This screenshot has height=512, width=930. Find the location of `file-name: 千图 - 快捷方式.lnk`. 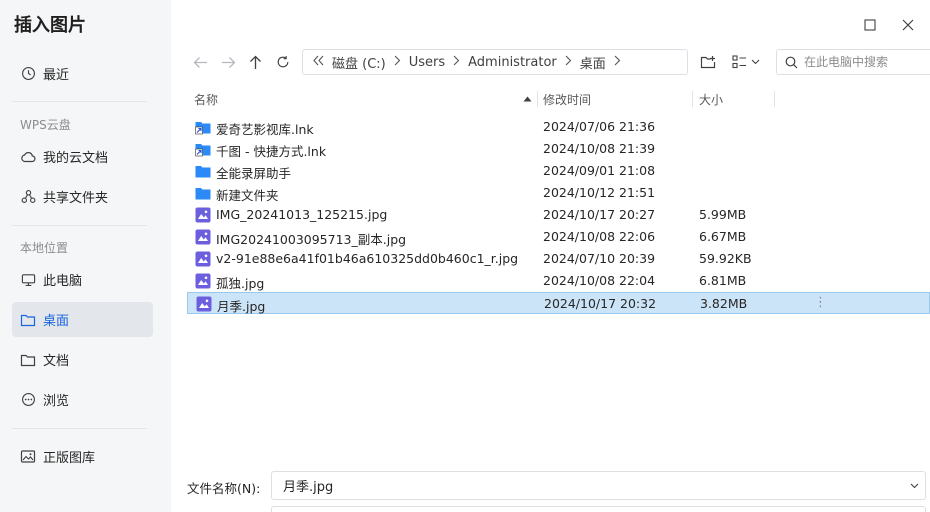

file-name: 千图 - 快捷方式.lnk is located at coordinates (271, 151).